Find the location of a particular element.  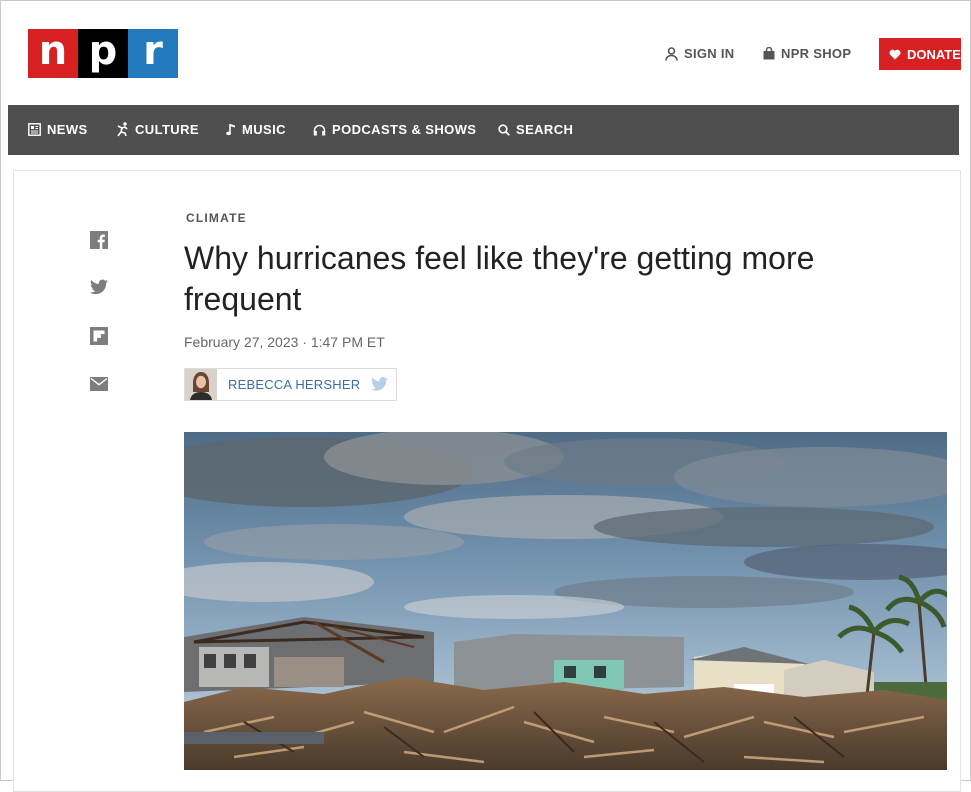

nav-culture-label: CULTURE is located at coordinates (167, 129).